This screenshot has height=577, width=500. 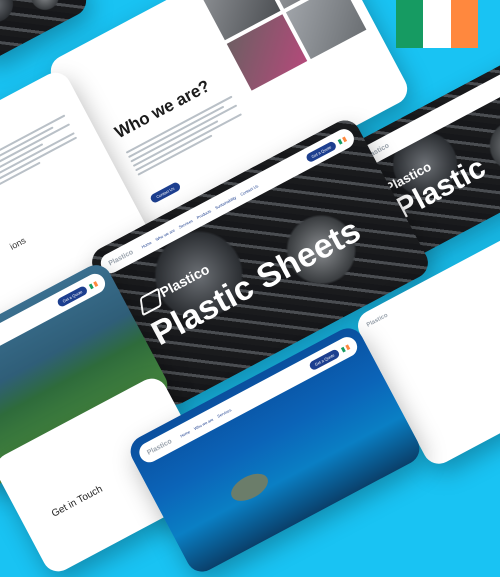 I want to click on about-contact-button: Contact Us, so click(x=165, y=193).